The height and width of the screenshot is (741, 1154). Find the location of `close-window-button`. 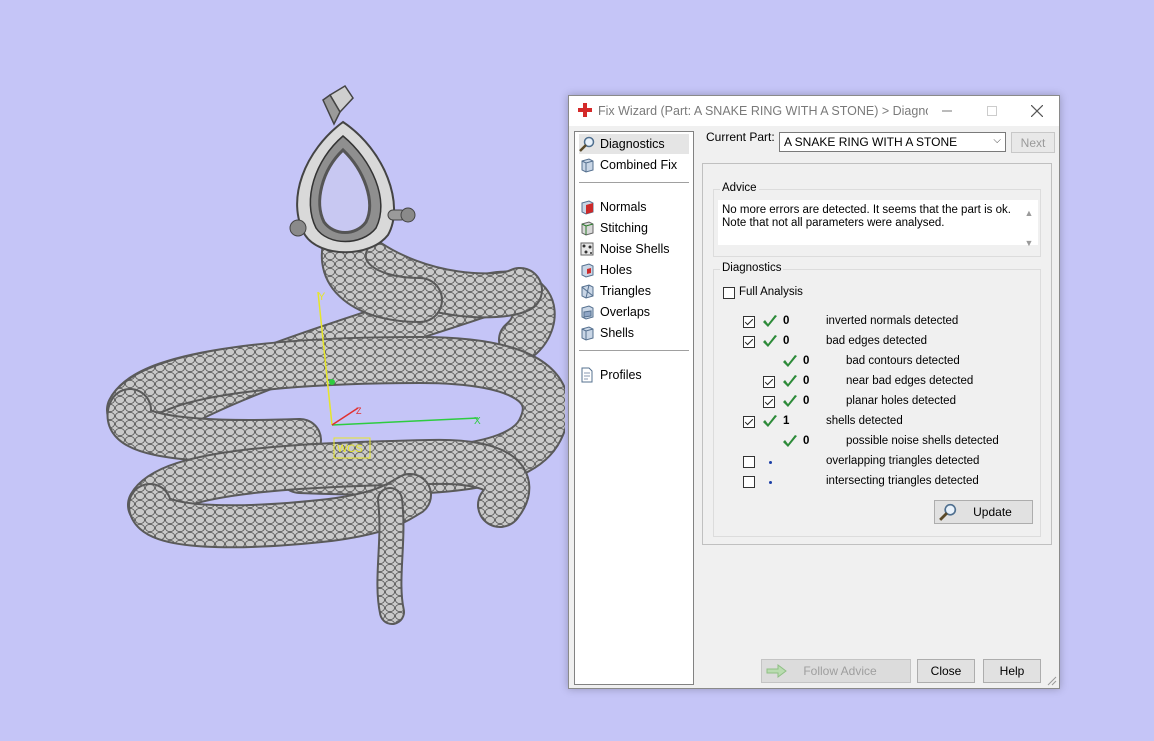

close-window-button is located at coordinates (1036, 111).